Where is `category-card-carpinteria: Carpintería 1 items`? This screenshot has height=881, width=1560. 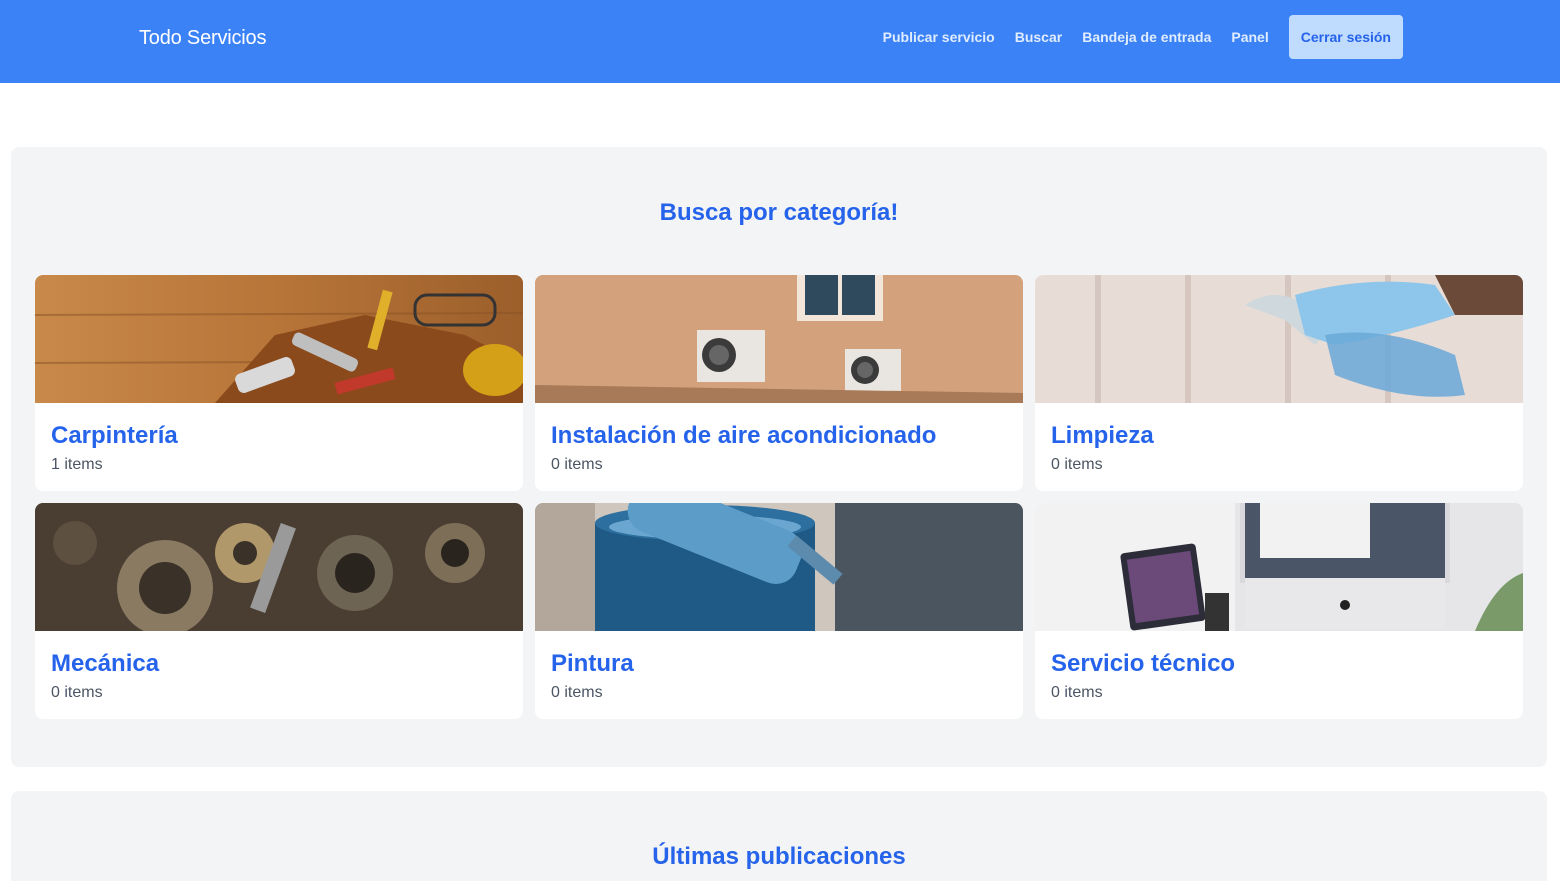 category-card-carpinteria: Carpintería 1 items is located at coordinates (279, 383).